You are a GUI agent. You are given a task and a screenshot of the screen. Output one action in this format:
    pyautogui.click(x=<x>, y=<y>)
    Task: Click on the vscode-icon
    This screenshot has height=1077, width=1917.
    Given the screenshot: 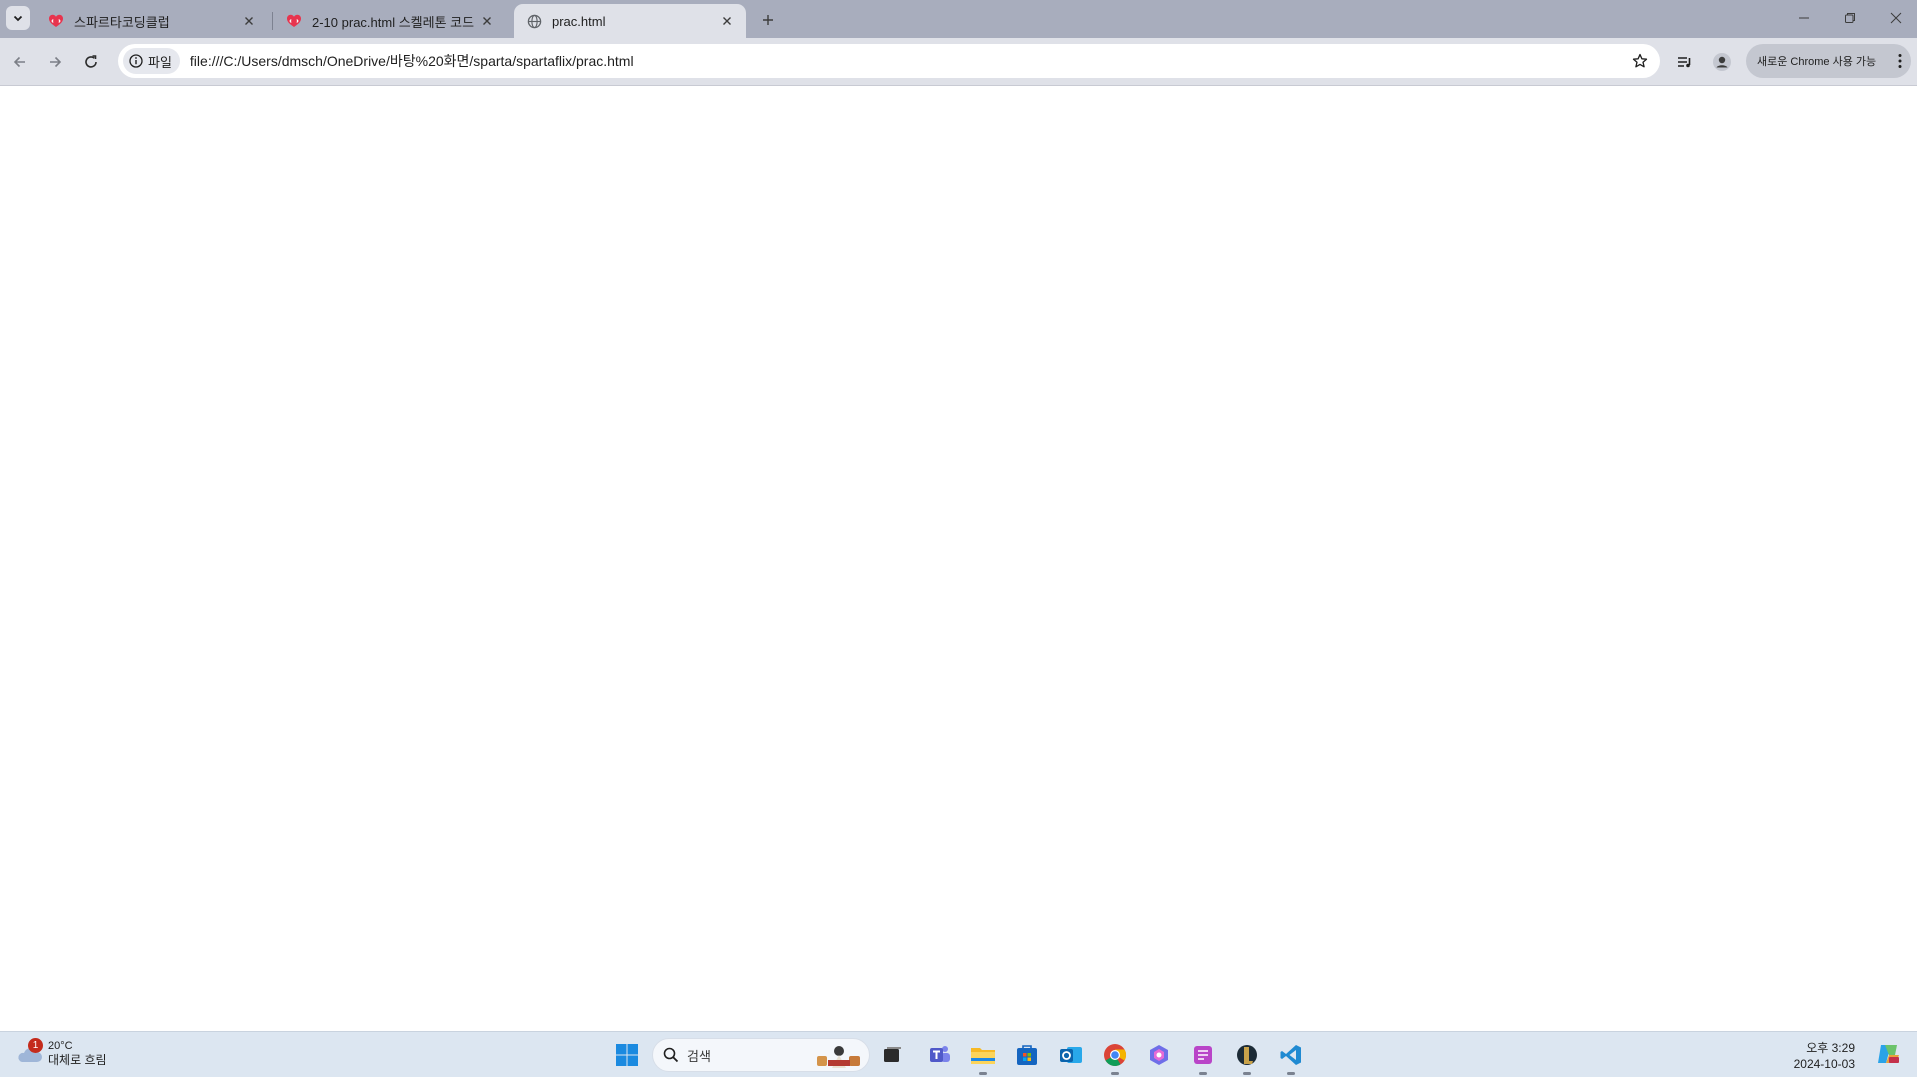 What is the action you would take?
    pyautogui.click(x=1290, y=1055)
    